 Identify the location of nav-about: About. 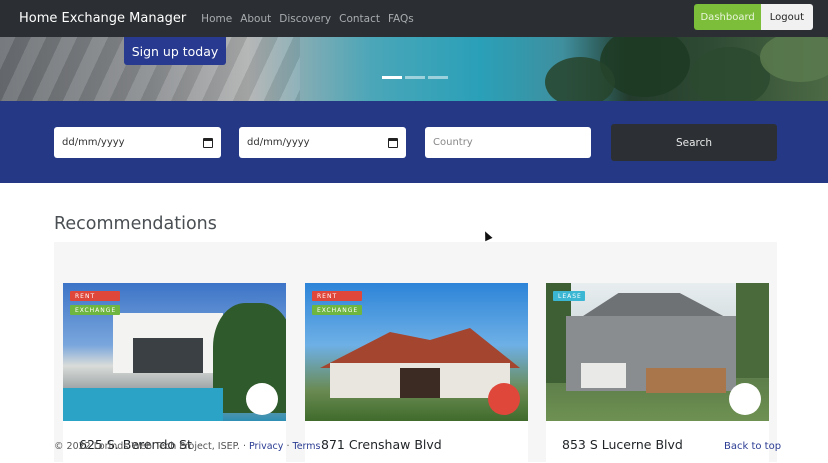
(255, 19).